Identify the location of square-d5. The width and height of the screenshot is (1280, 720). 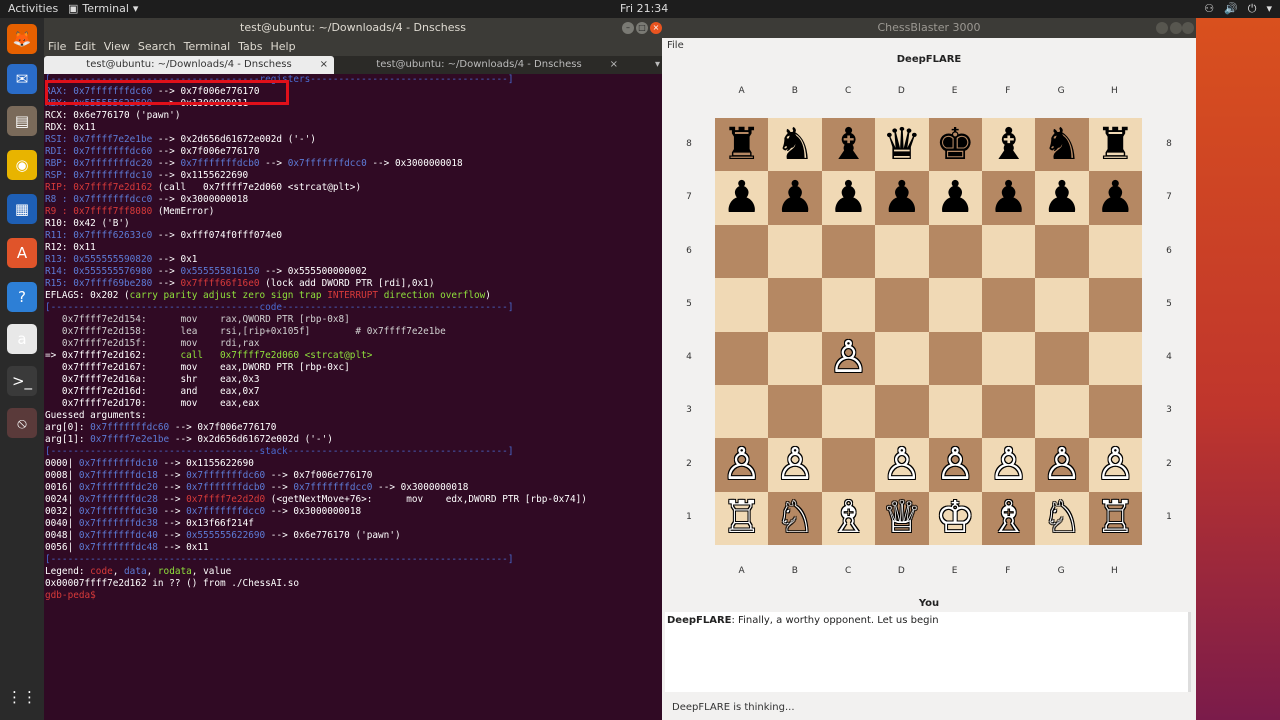
(902, 305).